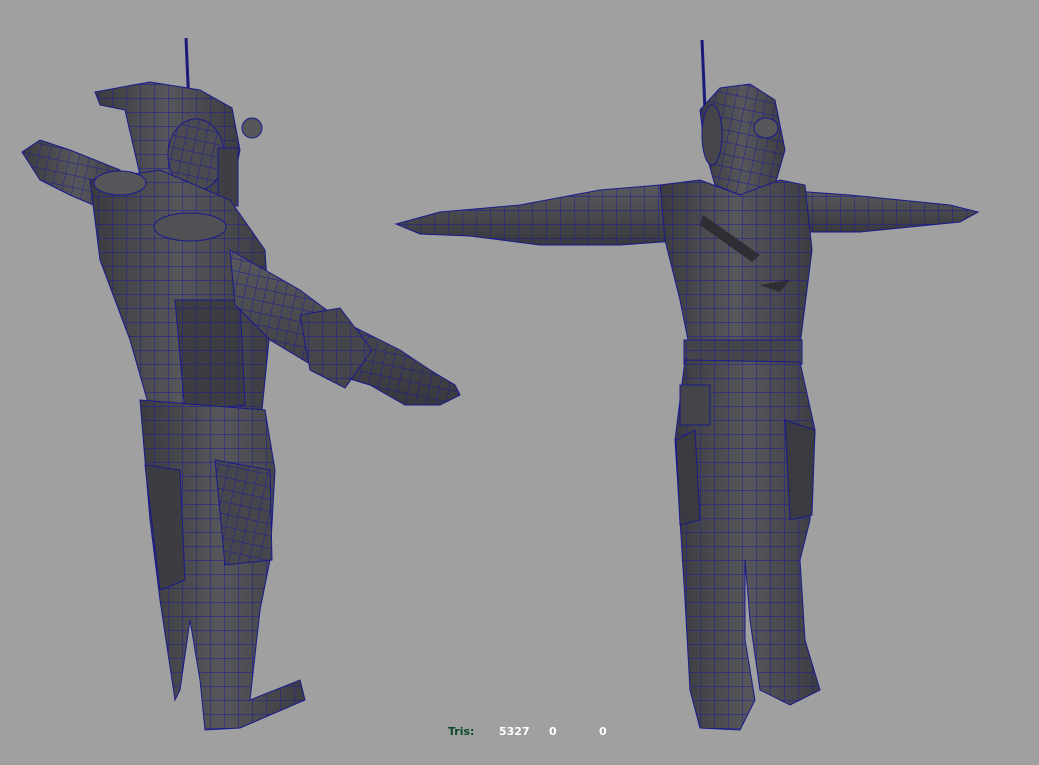 This screenshot has height=765, width=1039. Describe the element at coordinates (747, 545) in the screenshot. I see `legs-front` at that location.